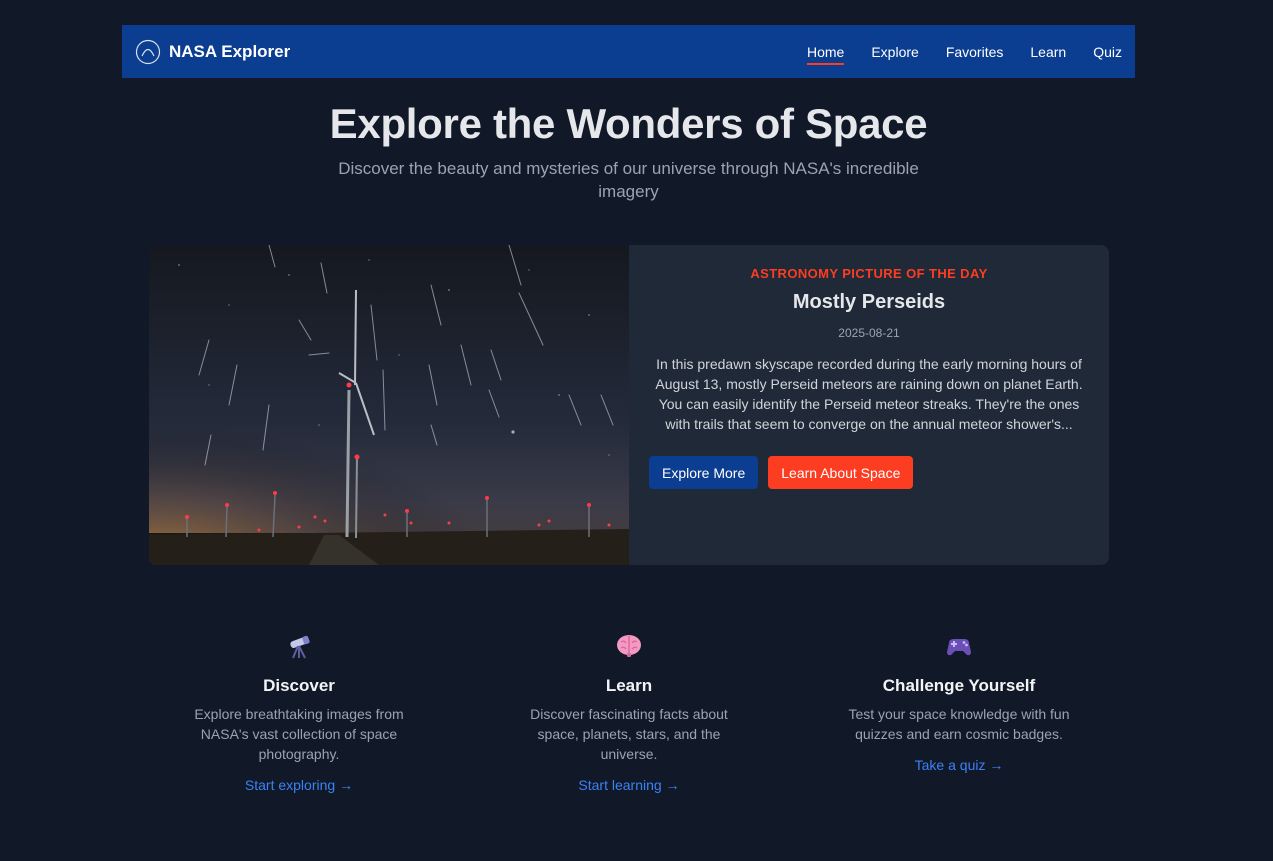 This screenshot has width=1273, height=861. What do you see at coordinates (628, 785) in the screenshot?
I see `start-learning-link: Start learning →` at bounding box center [628, 785].